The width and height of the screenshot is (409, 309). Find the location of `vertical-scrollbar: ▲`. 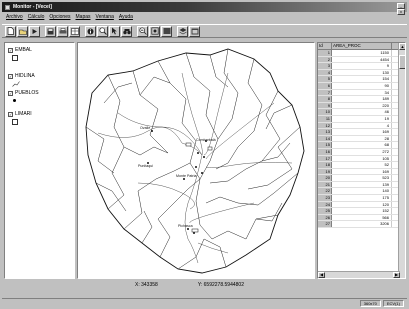

vertical-scrollbar: ▲ is located at coordinates (401, 160).